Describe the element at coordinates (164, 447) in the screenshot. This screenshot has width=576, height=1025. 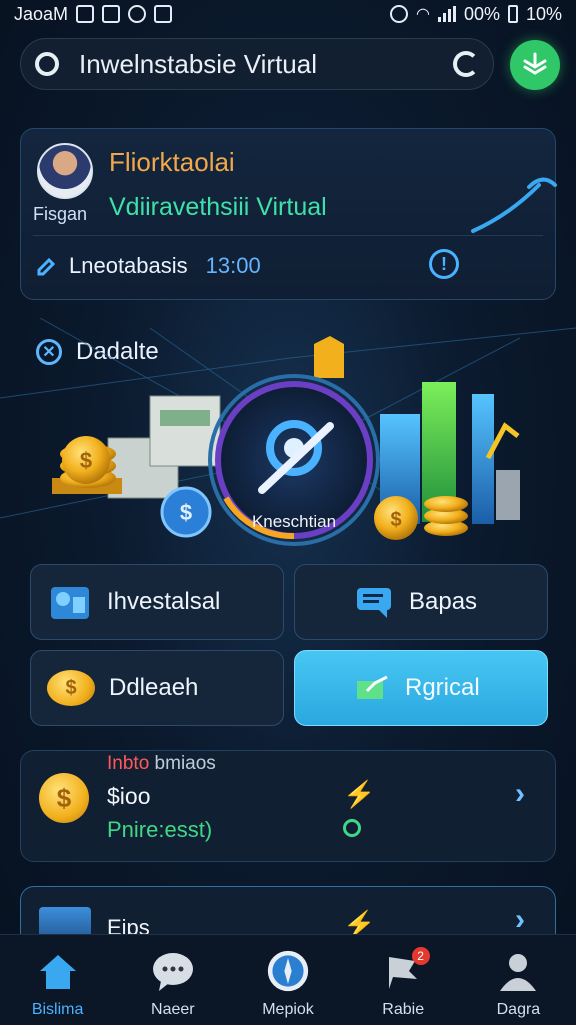
I see `cash-stack-icon` at that location.